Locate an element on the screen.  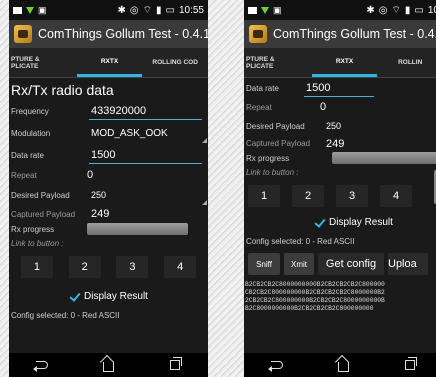
tab-bar: PTURE & PLICATE RXTX ROLLIN is located at coordinates (340, 63).